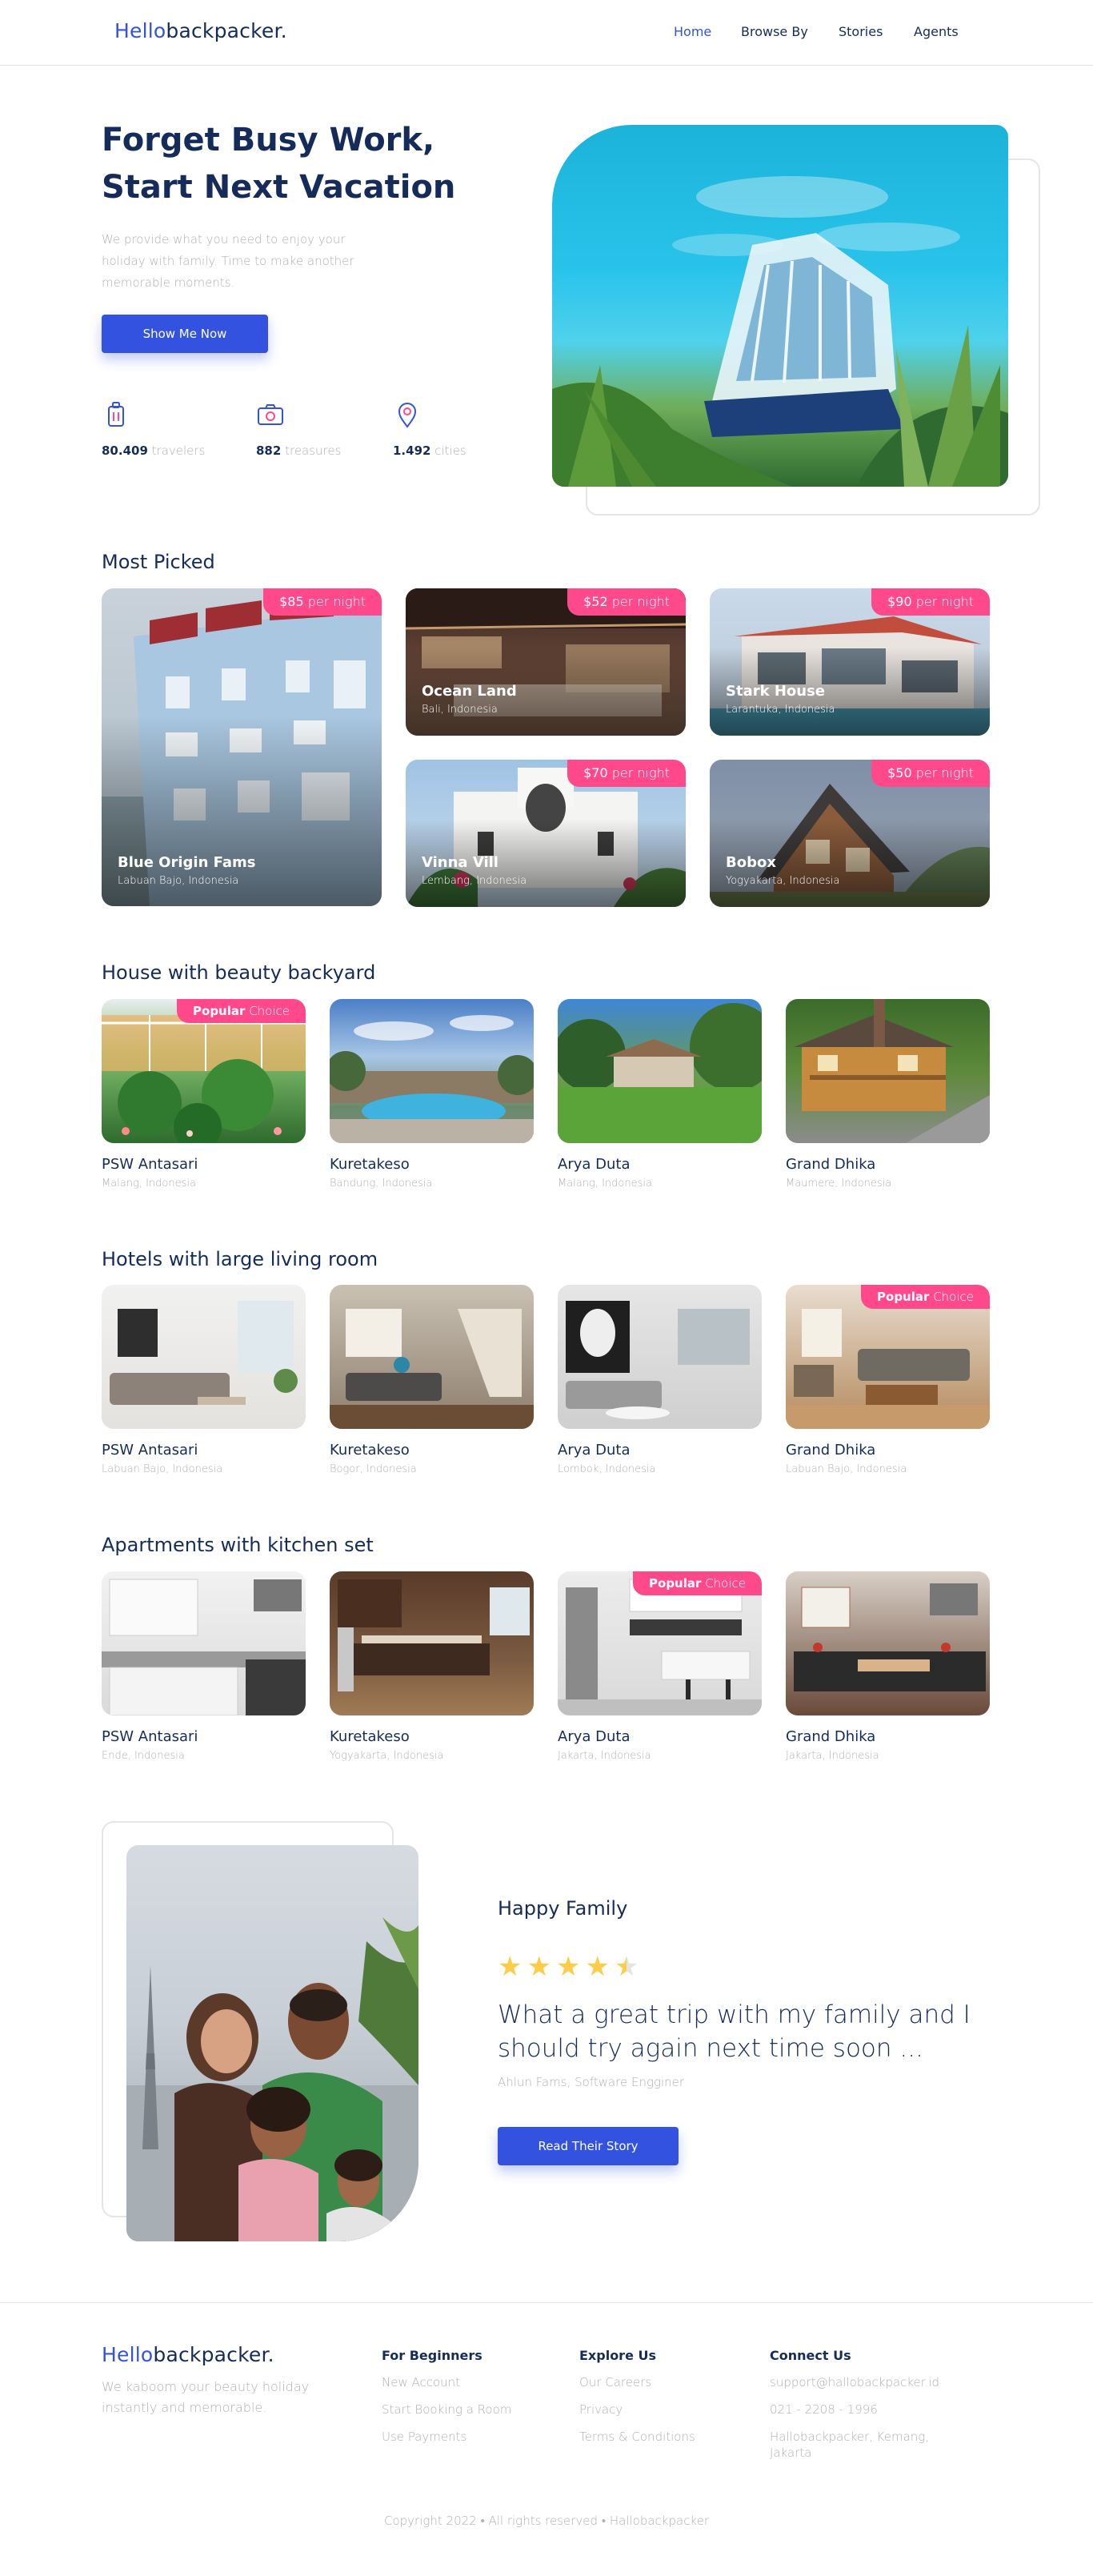 Image resolution: width=1093 pixels, height=2576 pixels. Describe the element at coordinates (144, 1756) in the screenshot. I see `property-location: Ende, Indonesia` at that location.